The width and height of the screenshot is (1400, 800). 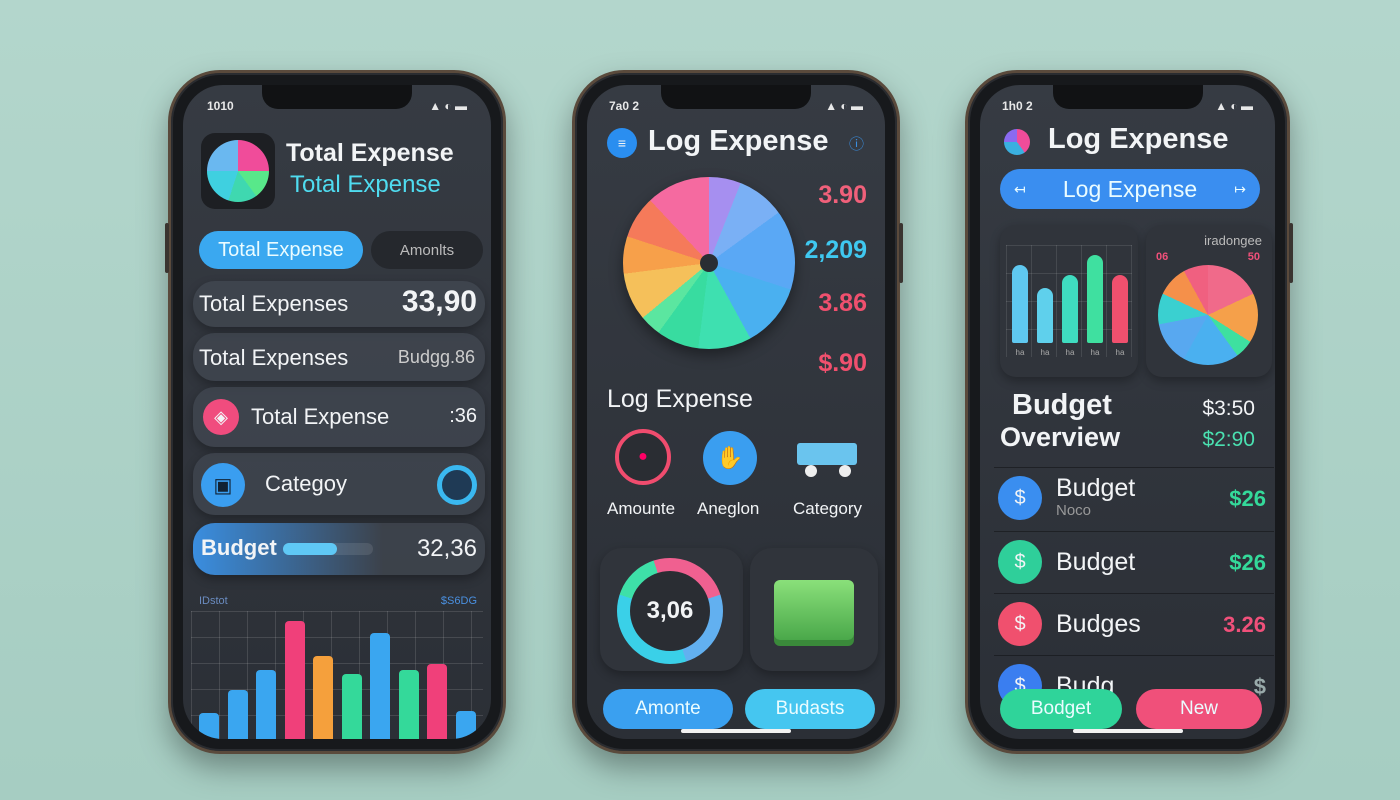 What do you see at coordinates (680, 399) in the screenshot?
I see `section-title: Log Expense` at bounding box center [680, 399].